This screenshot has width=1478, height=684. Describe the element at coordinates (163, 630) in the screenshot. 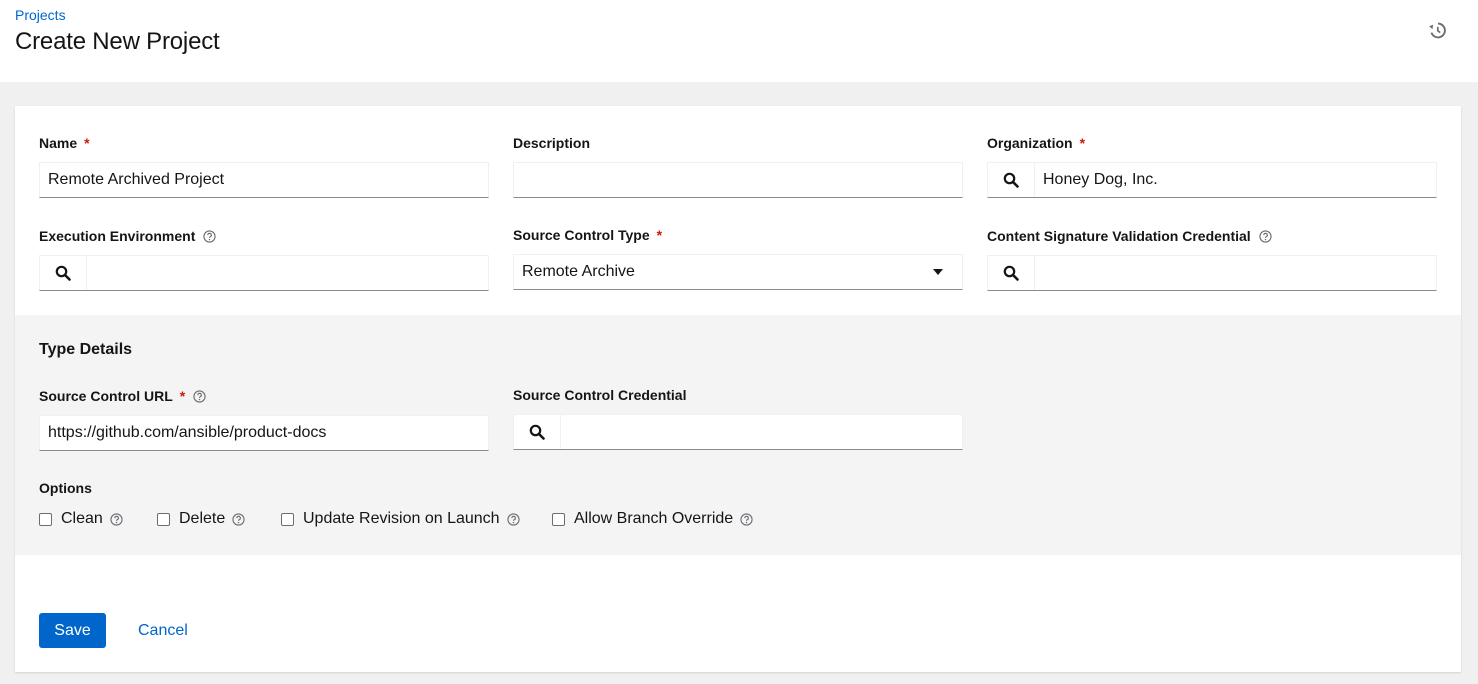

I see `cancel-button: Cancel` at that location.